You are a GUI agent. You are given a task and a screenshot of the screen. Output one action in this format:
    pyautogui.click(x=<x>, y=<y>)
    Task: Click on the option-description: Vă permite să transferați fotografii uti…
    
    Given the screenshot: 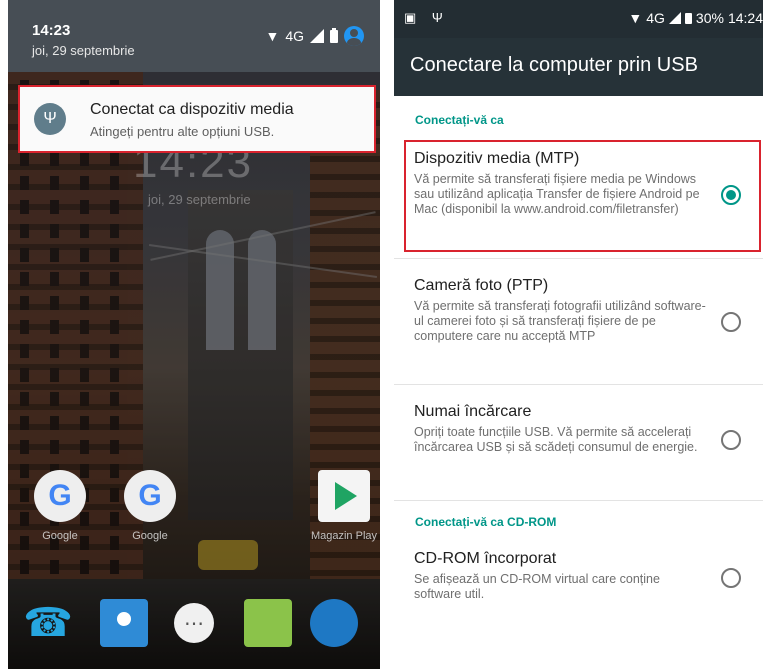 What is the action you would take?
    pyautogui.click(x=560, y=321)
    